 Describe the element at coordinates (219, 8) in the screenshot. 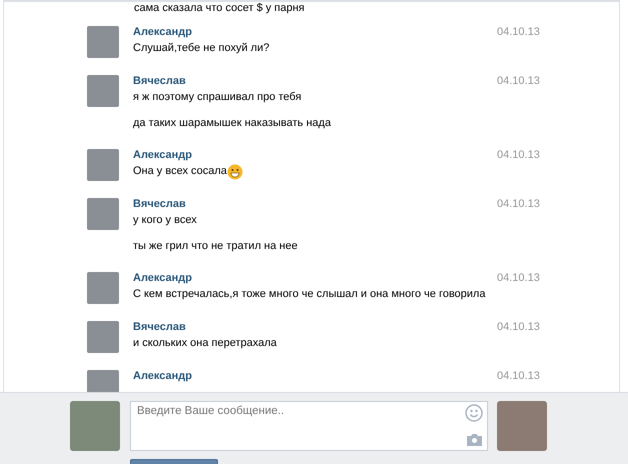

I see `message-text: сама сказала что сосет $ у парня` at that location.